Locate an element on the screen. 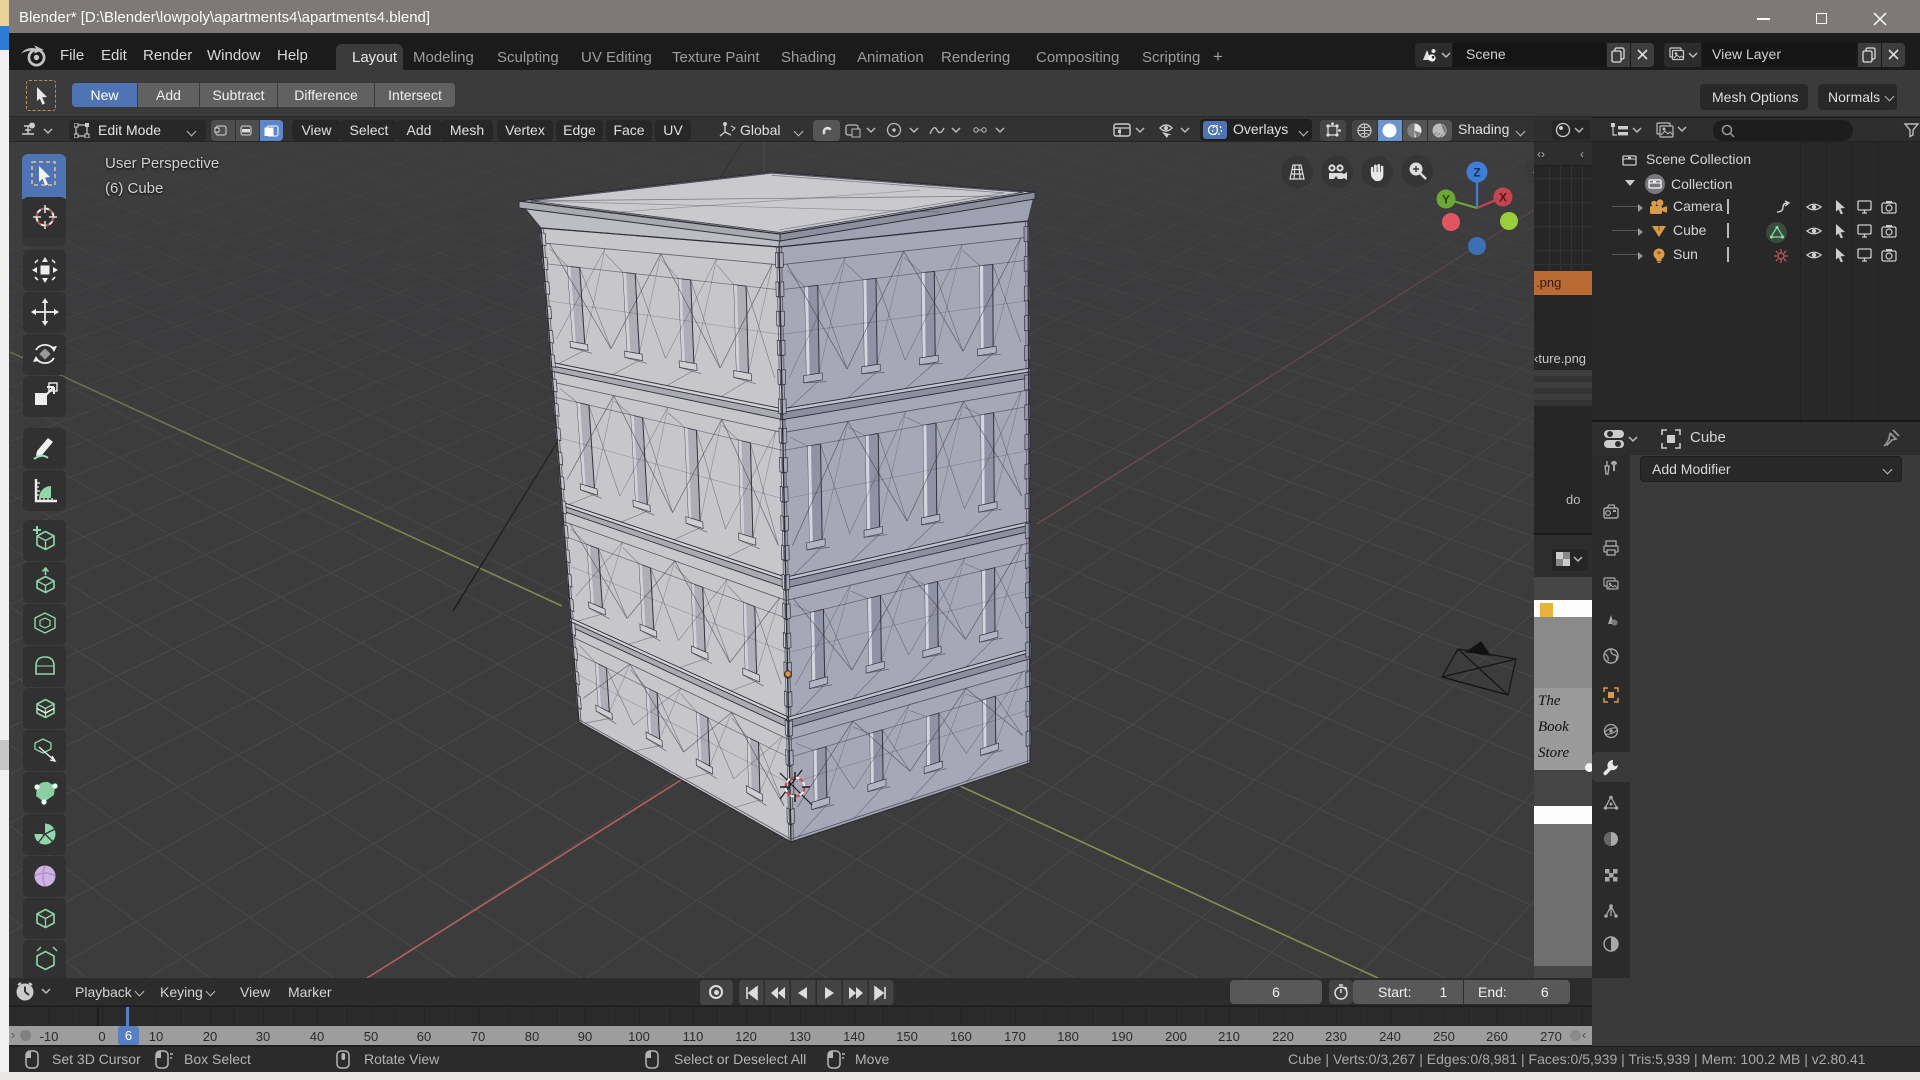 The height and width of the screenshot is (1080, 1920). svg-text: Y is located at coordinates (1446, 200).